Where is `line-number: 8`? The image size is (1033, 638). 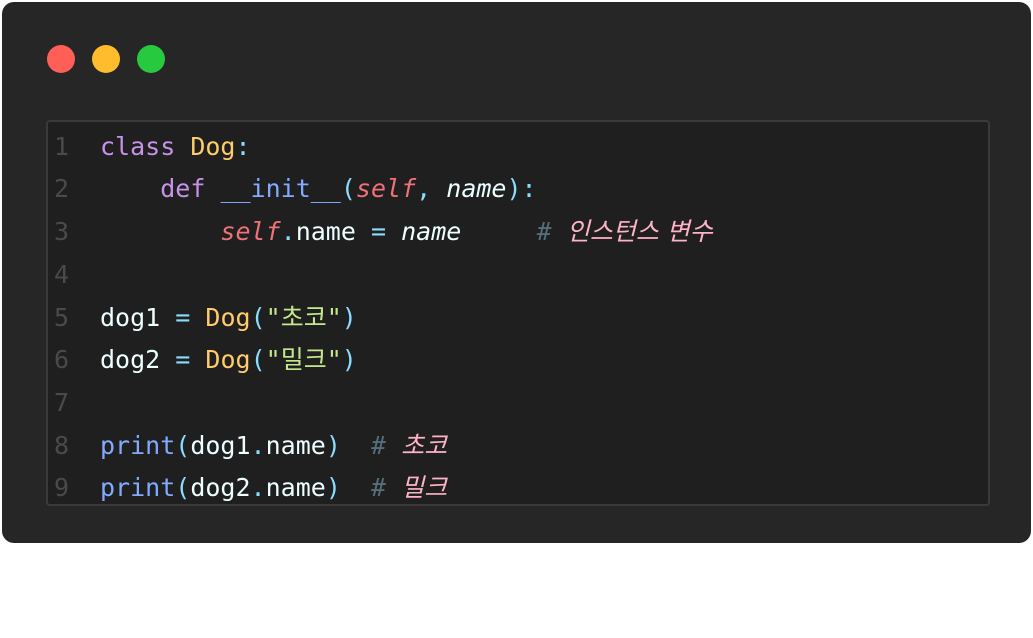
line-number: 8 is located at coordinates (62, 445).